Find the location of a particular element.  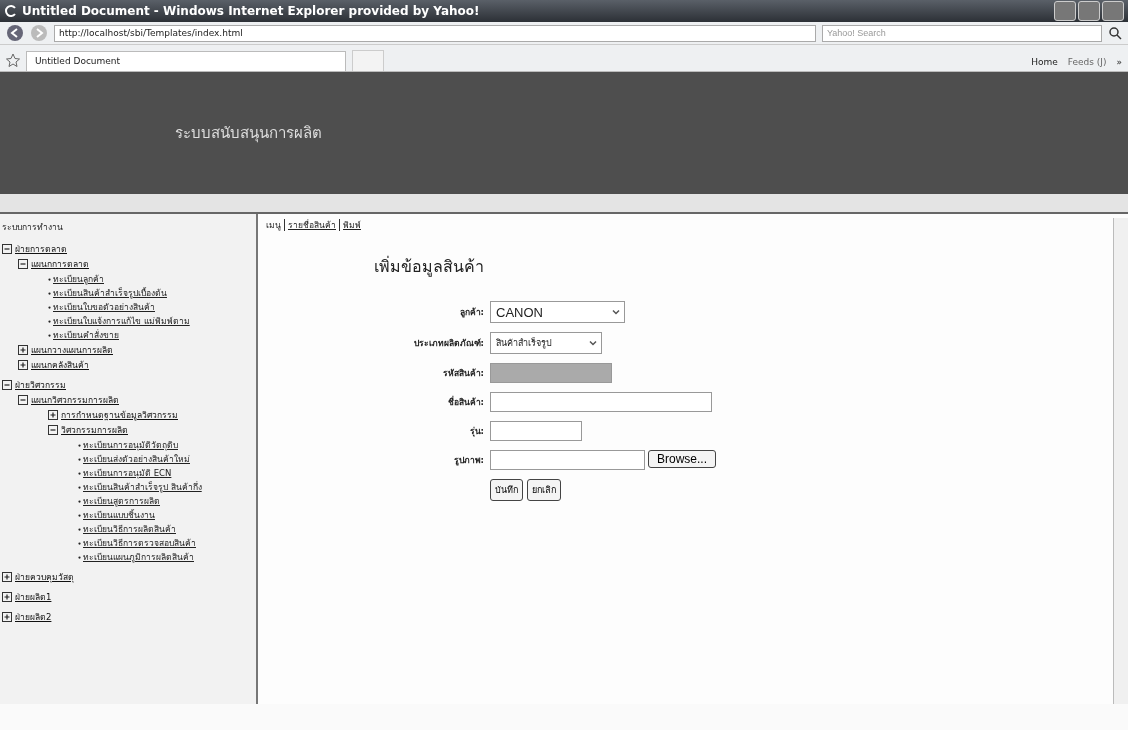

file-field is located at coordinates (567, 460).